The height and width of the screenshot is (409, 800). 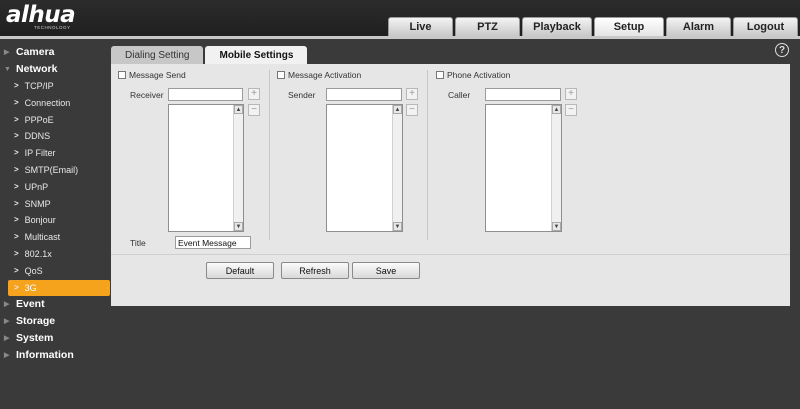 I want to click on header-divider, so click(x=400, y=37).